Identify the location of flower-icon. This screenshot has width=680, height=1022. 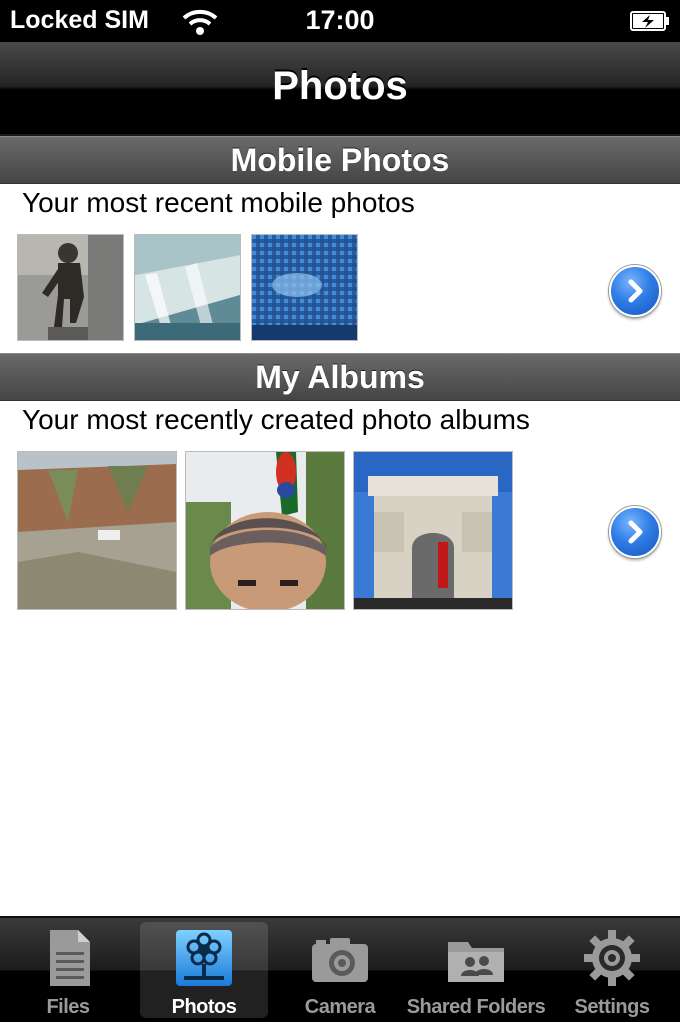
(204, 958).